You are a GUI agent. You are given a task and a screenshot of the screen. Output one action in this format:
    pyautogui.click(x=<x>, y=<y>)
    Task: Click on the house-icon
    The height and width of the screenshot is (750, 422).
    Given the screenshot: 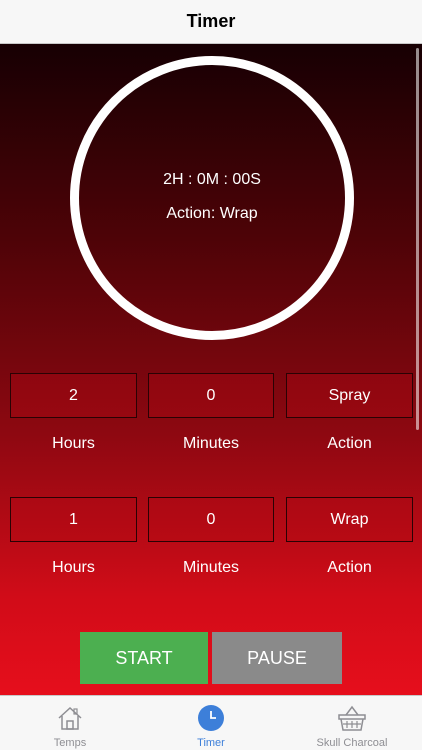 What is the action you would take?
    pyautogui.click(x=70, y=718)
    